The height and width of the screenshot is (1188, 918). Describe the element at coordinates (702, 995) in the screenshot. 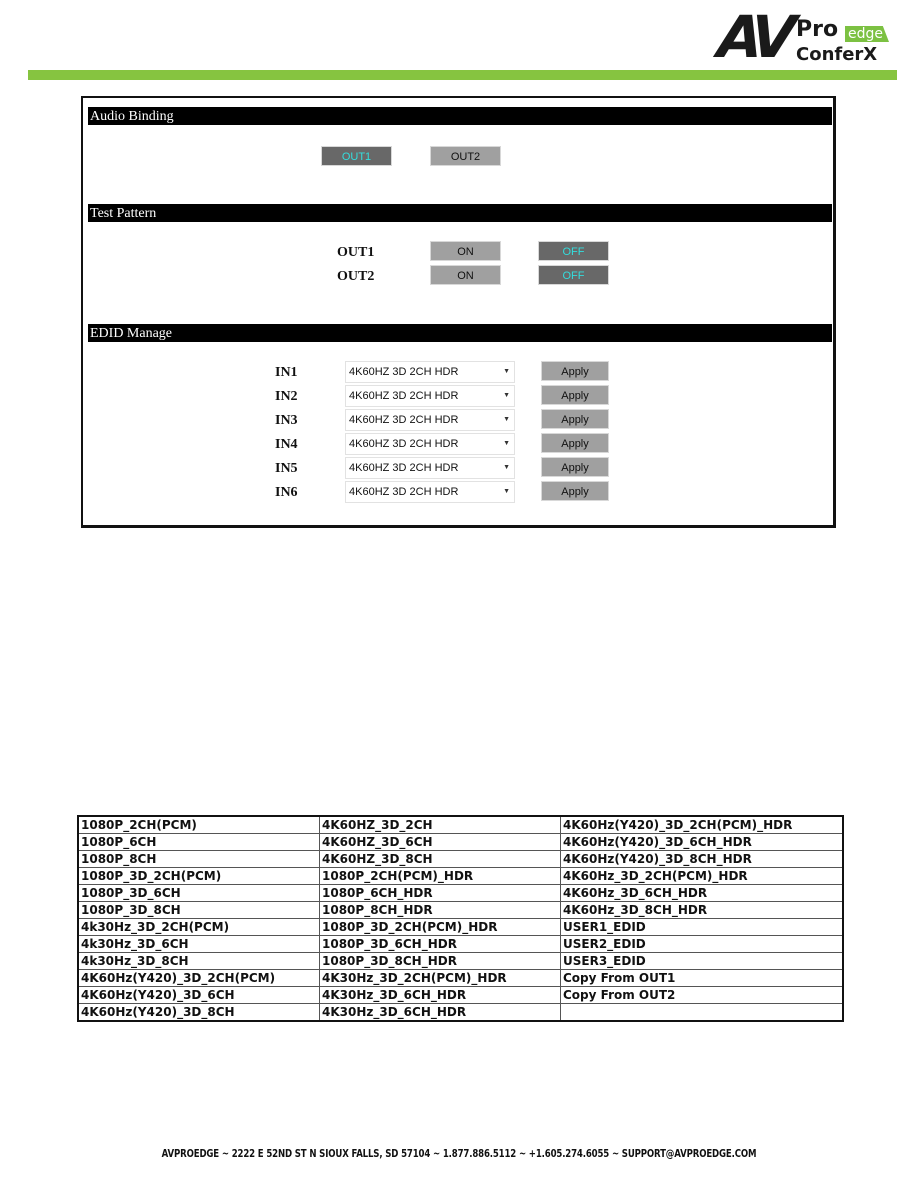

I see `table-cell: Copy From OUT2` at that location.